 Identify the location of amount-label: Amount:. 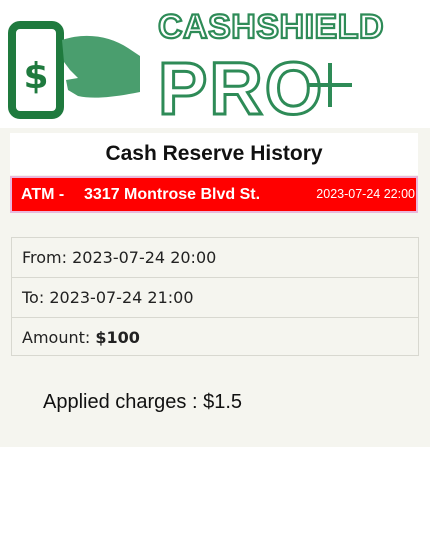
(56, 337).